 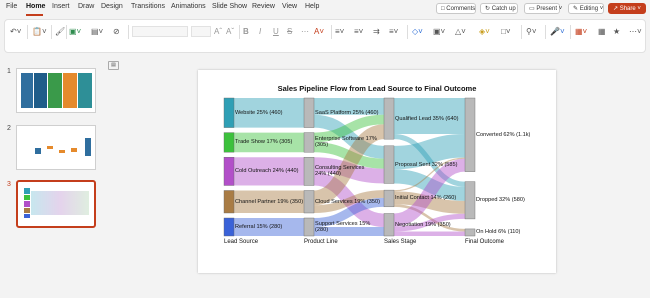 I want to click on share-label: Share, so click(x=627, y=9).